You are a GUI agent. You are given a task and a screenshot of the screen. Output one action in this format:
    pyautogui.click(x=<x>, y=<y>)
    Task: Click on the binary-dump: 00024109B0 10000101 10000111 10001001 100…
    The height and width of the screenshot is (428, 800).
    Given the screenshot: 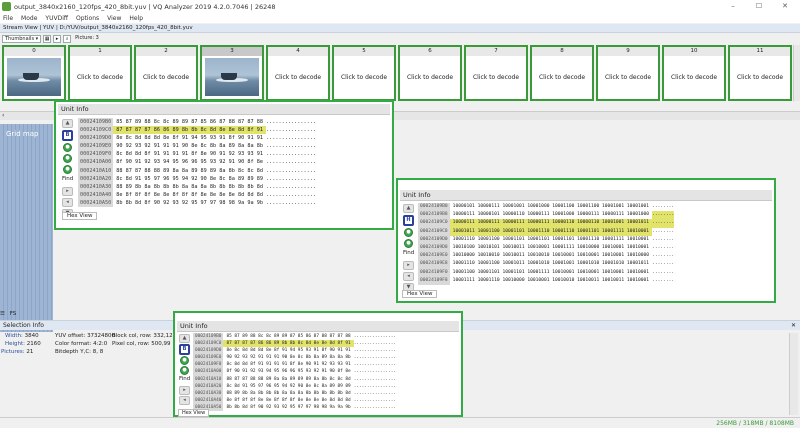 What is the action you would take?
    pyautogui.click(x=595, y=244)
    